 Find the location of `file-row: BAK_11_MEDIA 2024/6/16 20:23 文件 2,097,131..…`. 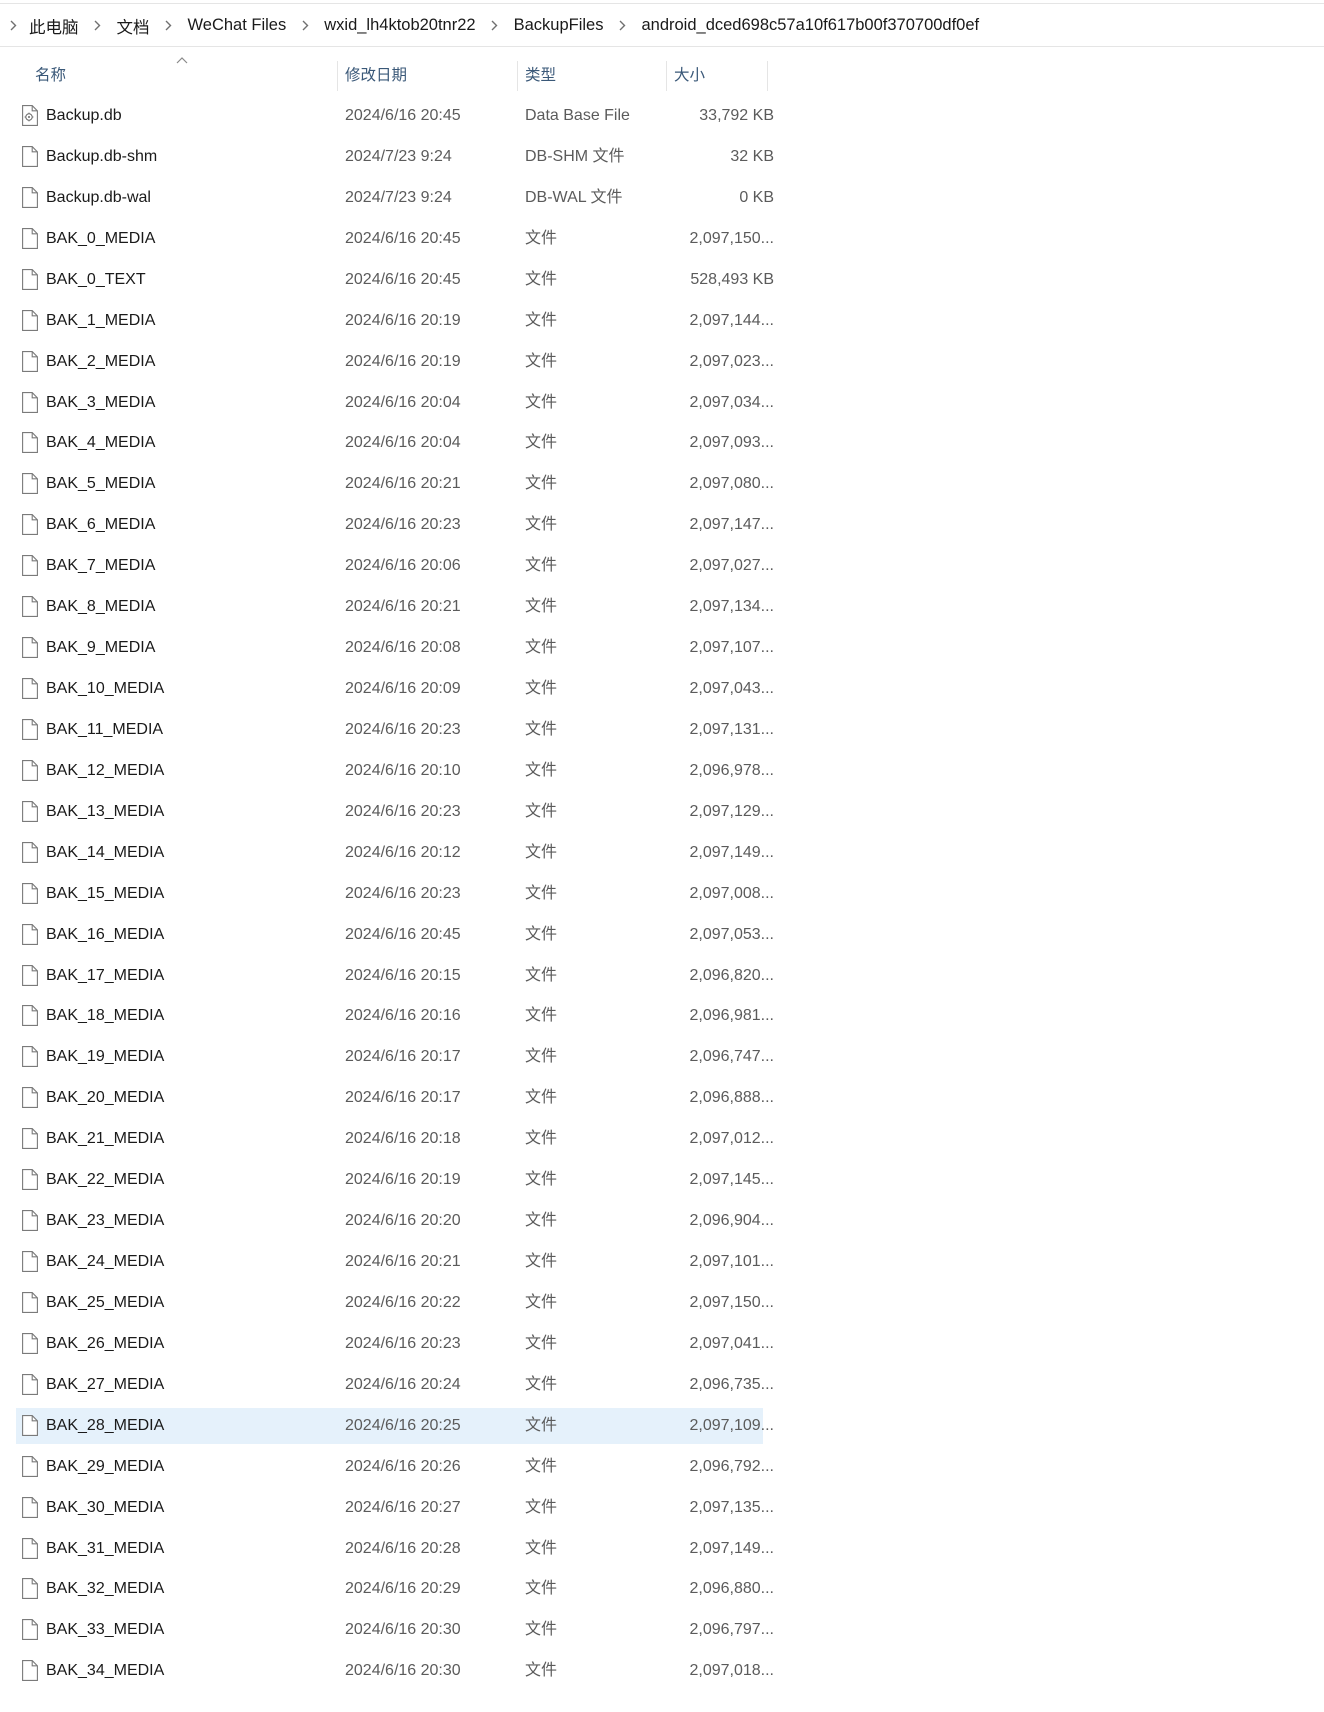

file-row: BAK_11_MEDIA 2024/6/16 20:23 文件 2,097,131..… is located at coordinates (395, 730).